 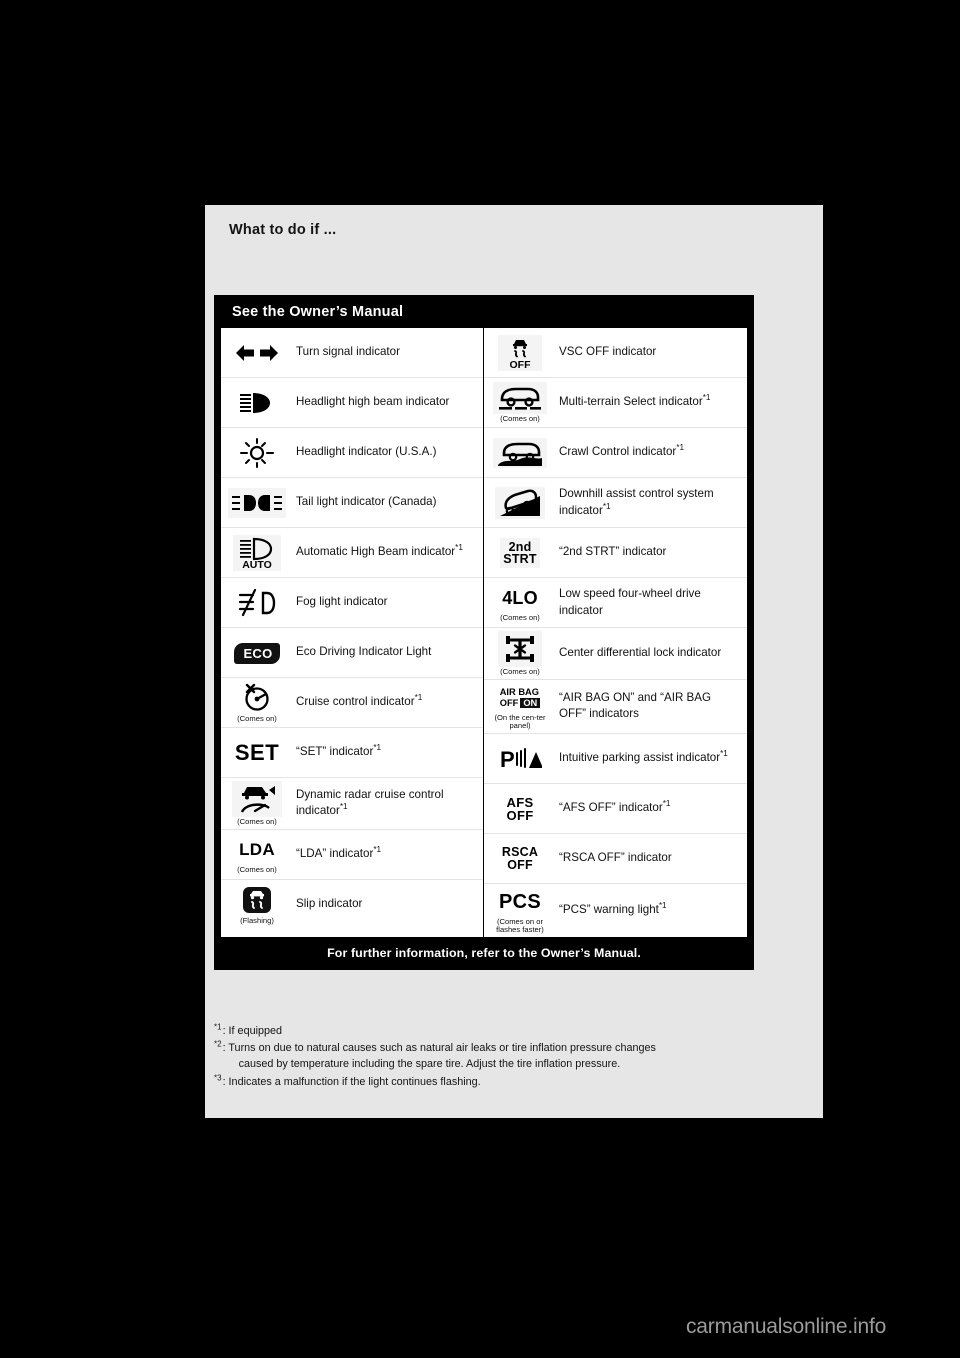 I want to click on table-row: ECO Eco Driving Indicator Light, so click(x=352, y=653).